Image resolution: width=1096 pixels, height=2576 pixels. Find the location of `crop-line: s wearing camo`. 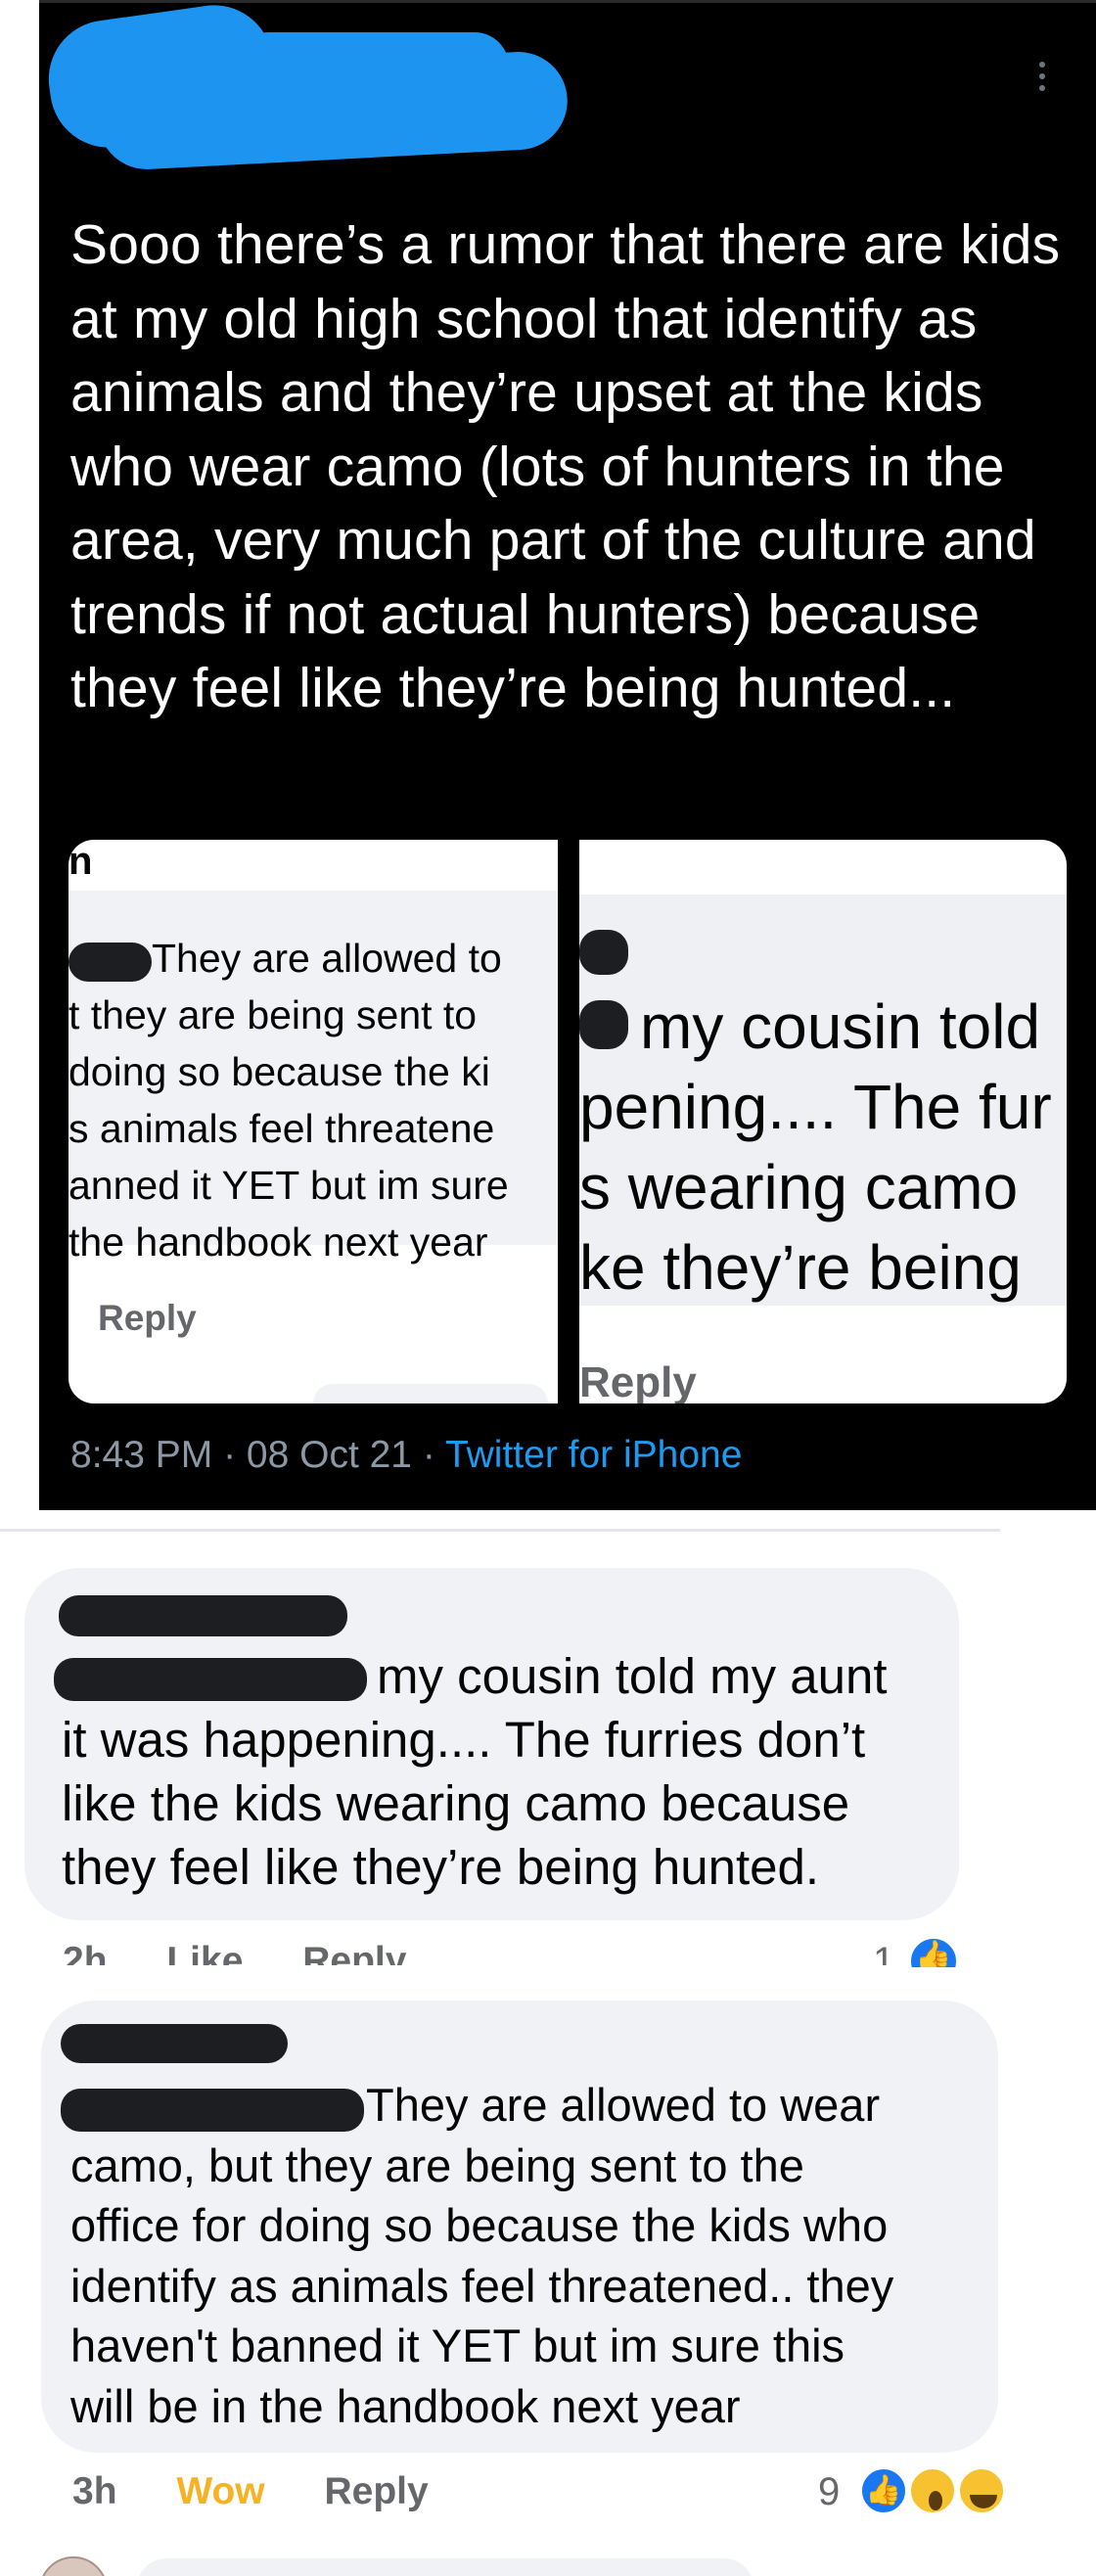

crop-line: s wearing camo is located at coordinates (799, 1187).